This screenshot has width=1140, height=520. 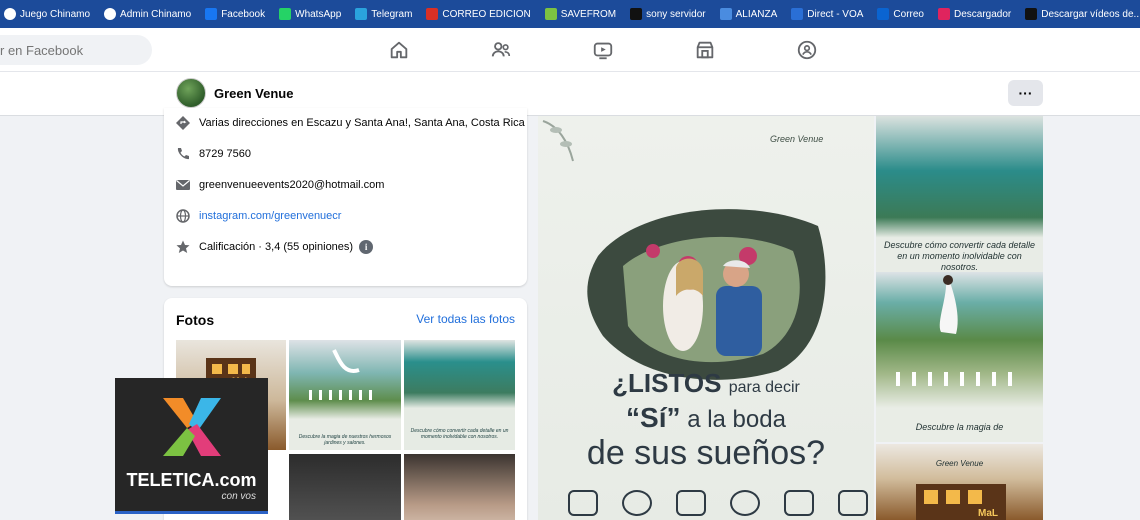 I want to click on rings-icon, so click(x=637, y=503).